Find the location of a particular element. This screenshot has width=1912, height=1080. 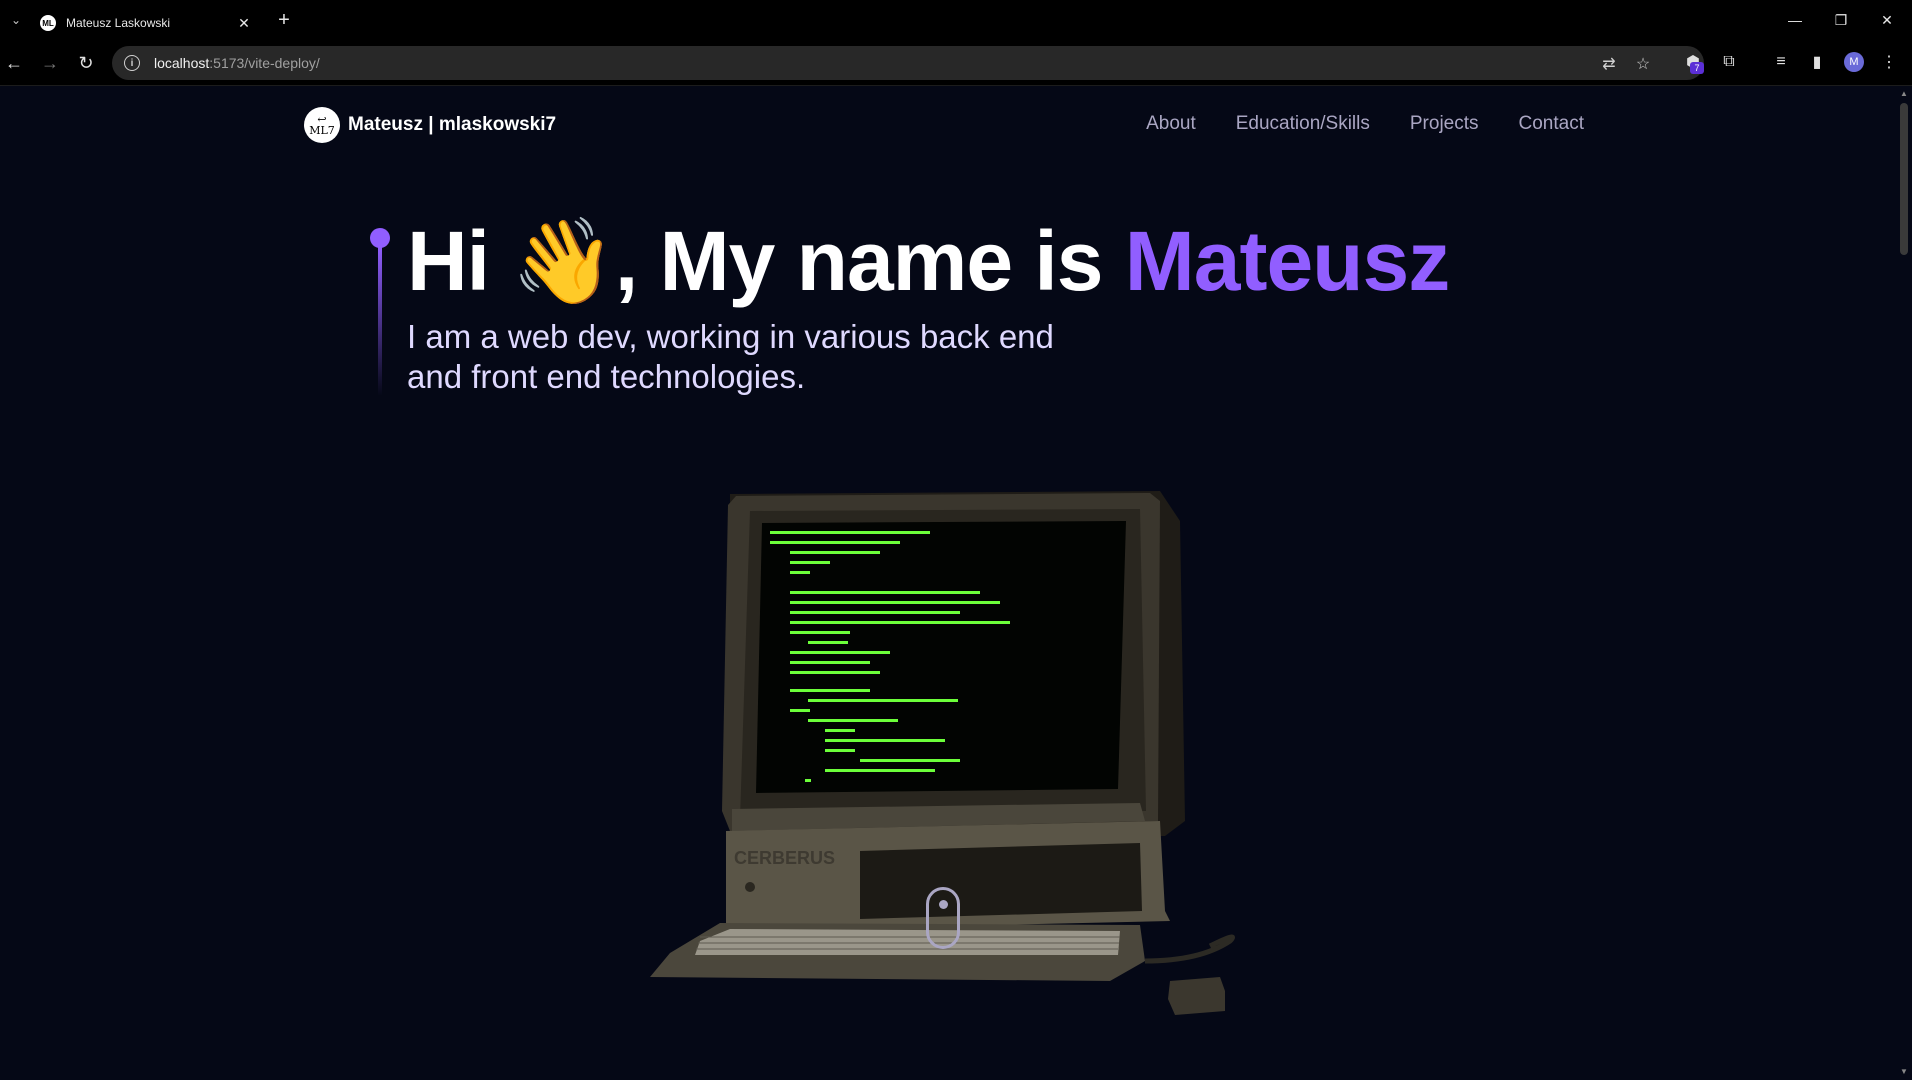

nav-link-projects: Projects is located at coordinates (1444, 124).